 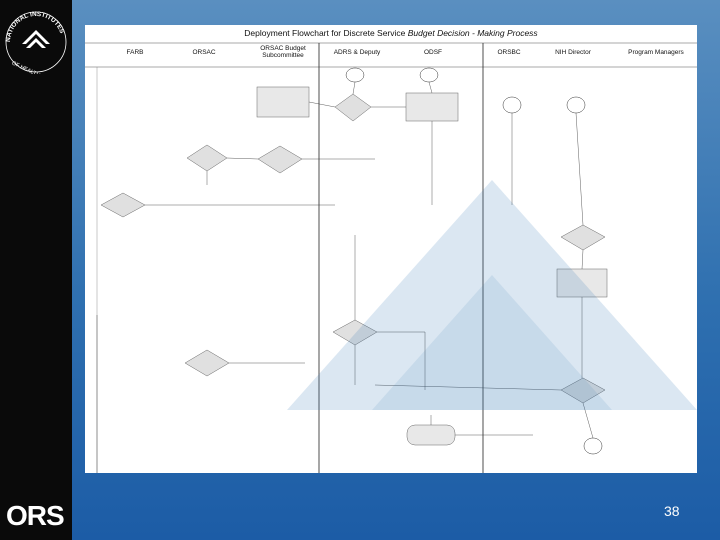 I want to click on nih-logo-icon: NATIONAL INSTITUTES OF HEALTH, so click(x=36, y=42).